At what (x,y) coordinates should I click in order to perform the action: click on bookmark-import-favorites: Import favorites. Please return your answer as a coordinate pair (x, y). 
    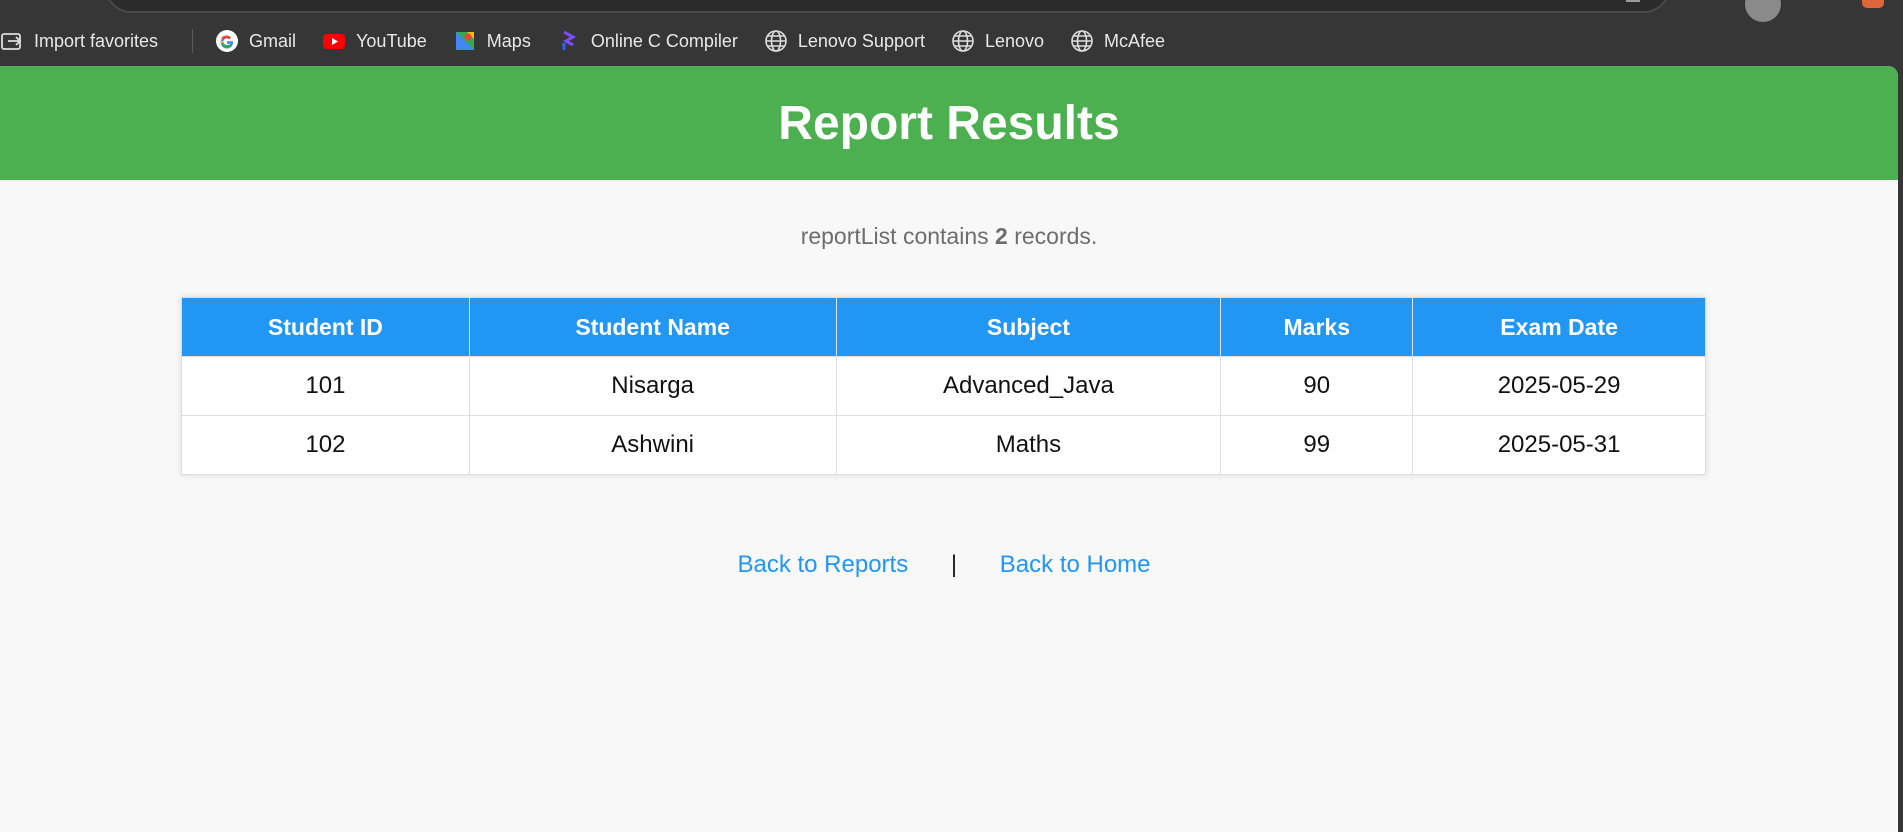
    Looking at the image, I should click on (85, 41).